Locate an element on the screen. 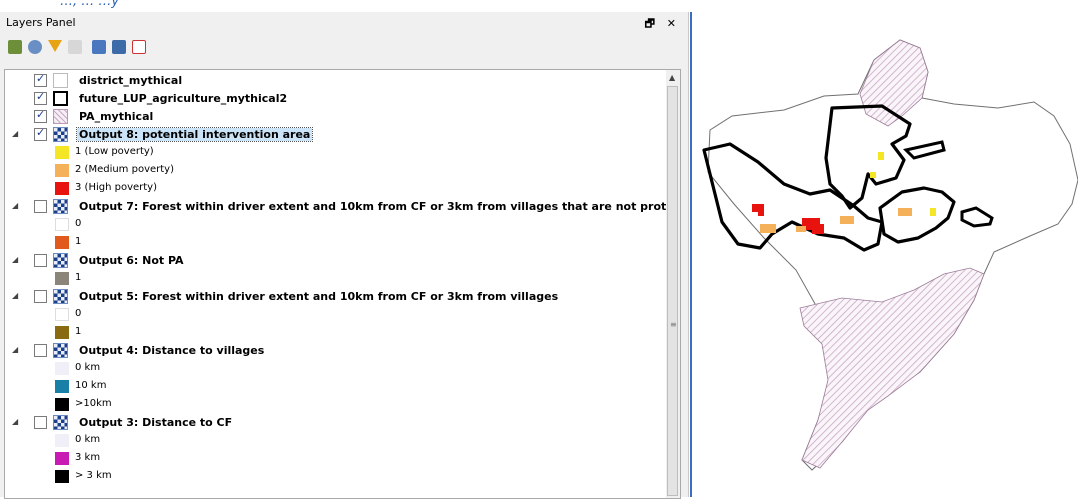 This screenshot has width=1078, height=500. filter-expression-icon is located at coordinates (75, 47).